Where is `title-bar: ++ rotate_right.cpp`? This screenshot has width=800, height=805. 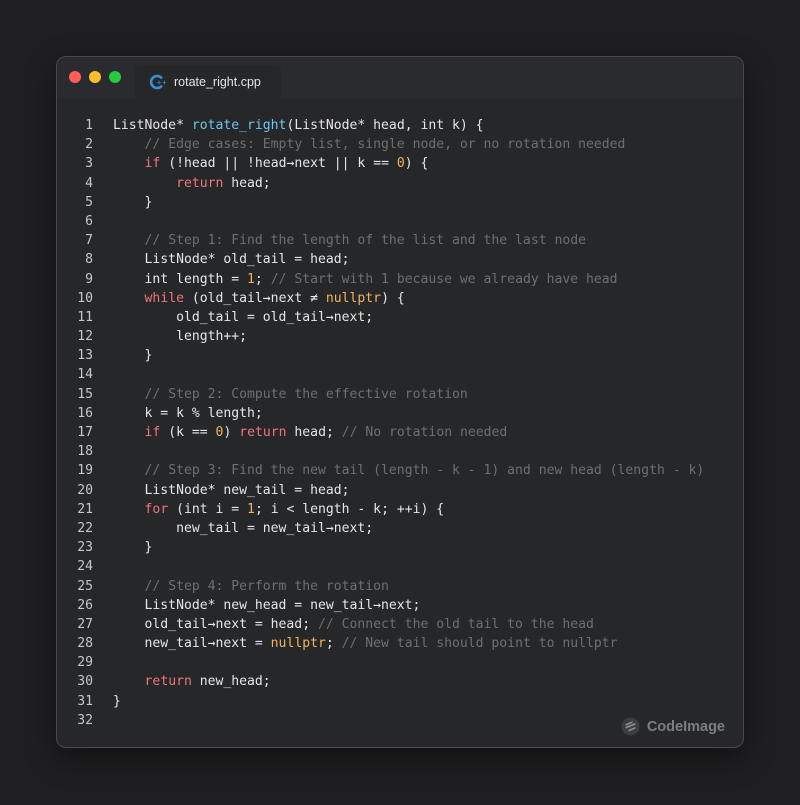
title-bar: ++ rotate_right.cpp is located at coordinates (400, 78).